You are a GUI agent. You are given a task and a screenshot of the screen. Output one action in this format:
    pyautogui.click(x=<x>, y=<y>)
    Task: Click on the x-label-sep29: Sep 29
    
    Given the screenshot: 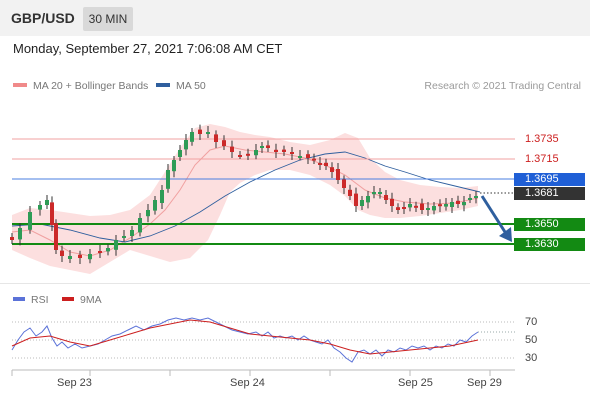 What is the action you would take?
    pyautogui.click(x=484, y=383)
    